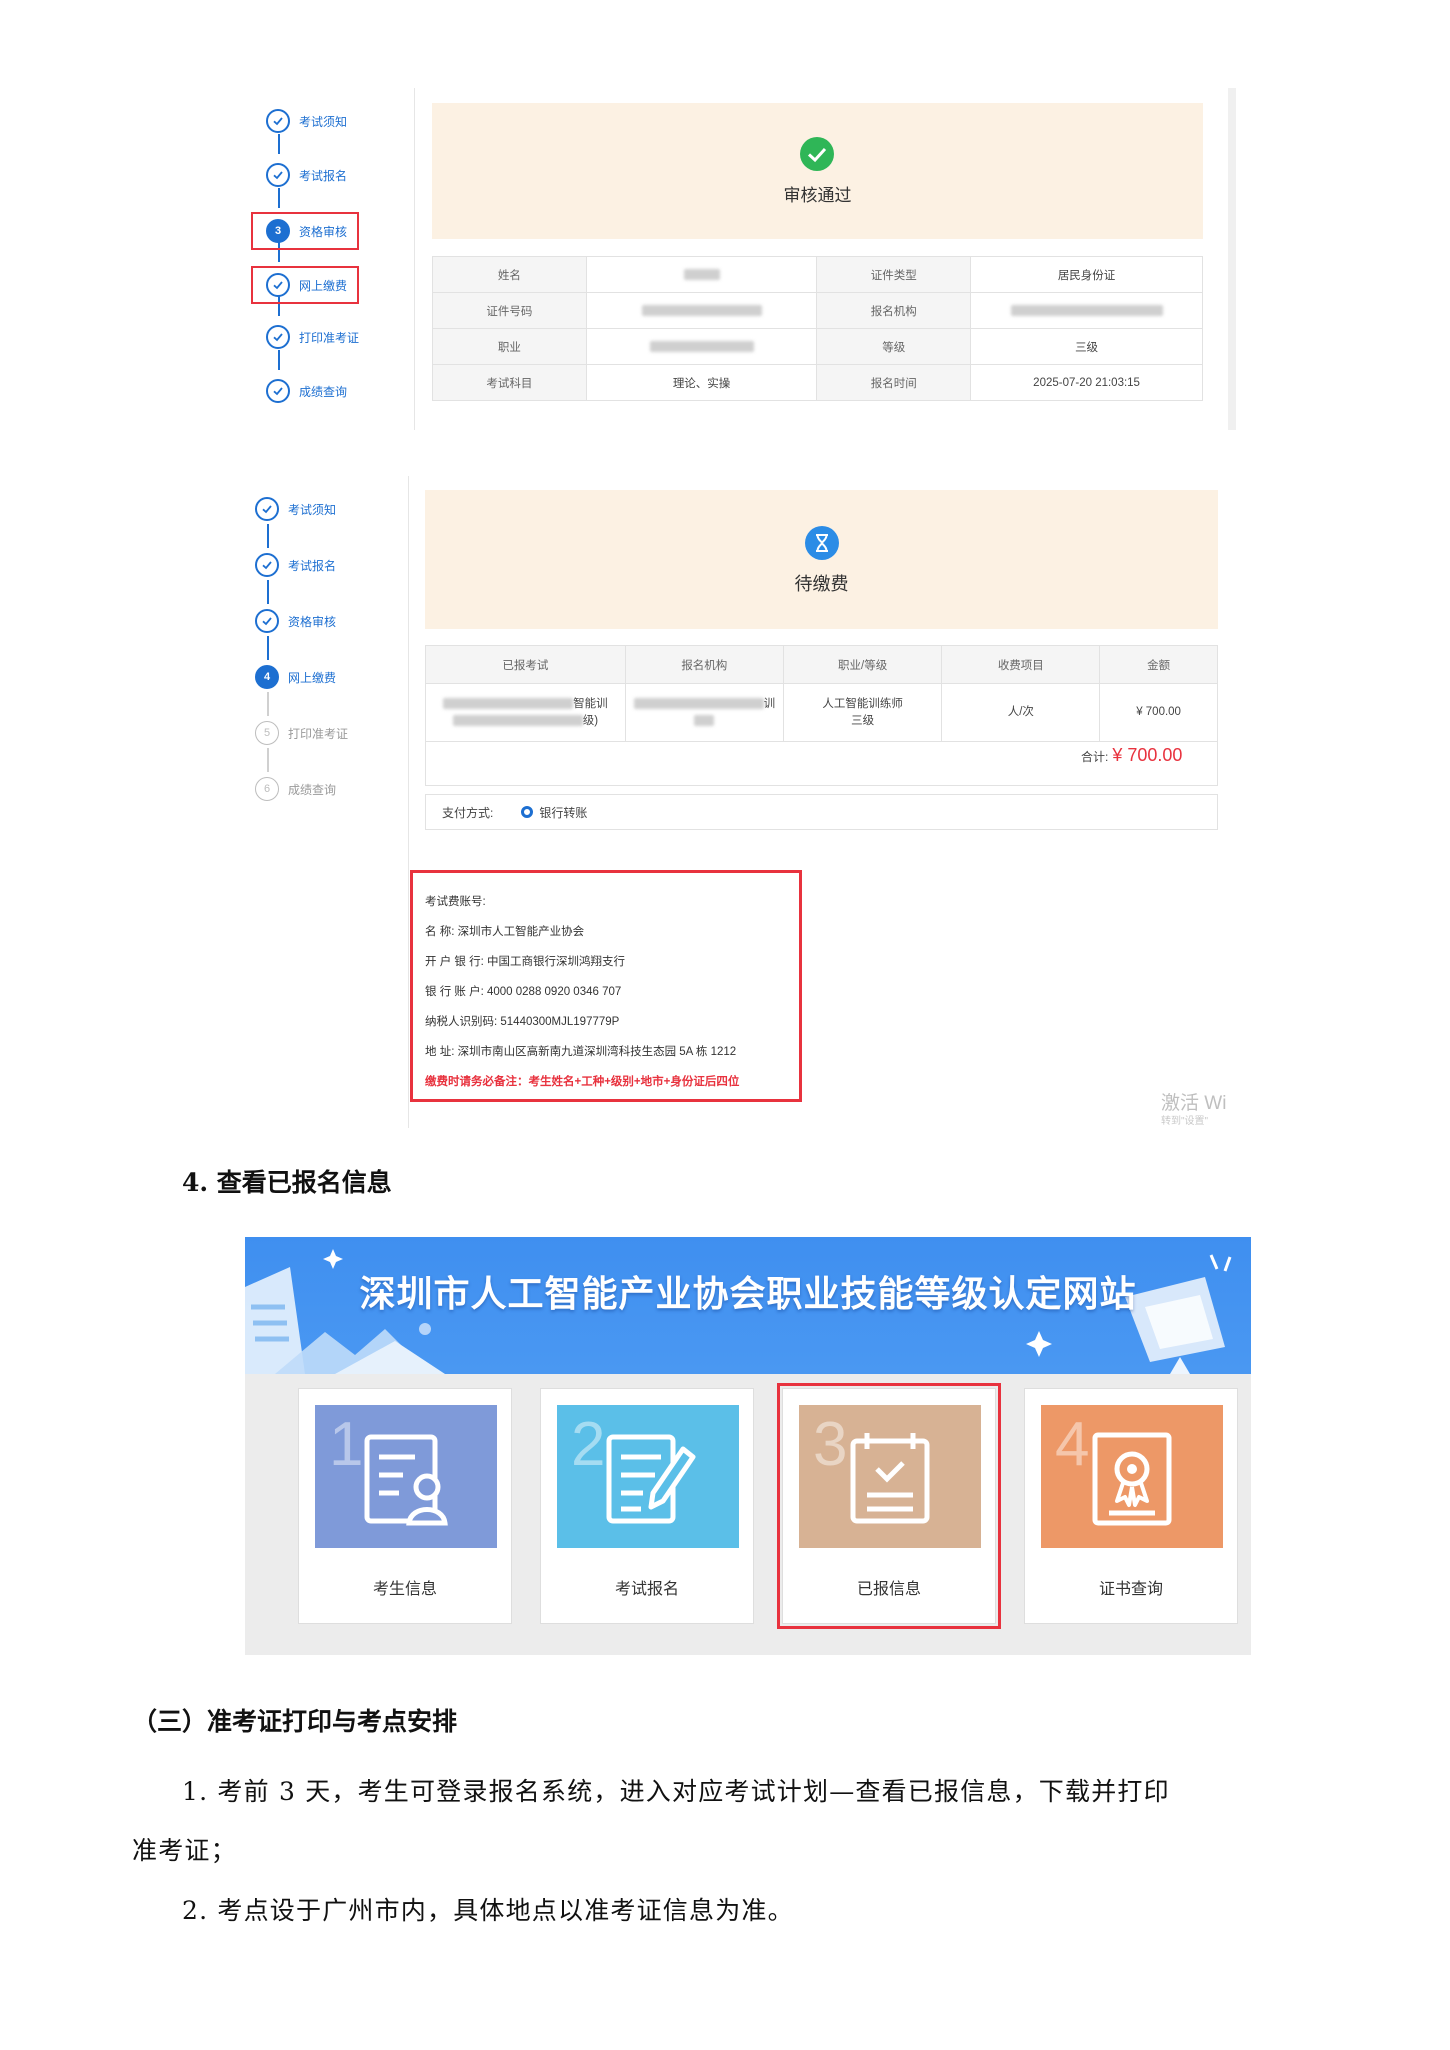  I want to click on registered-info-tile: 3, so click(890, 1476).